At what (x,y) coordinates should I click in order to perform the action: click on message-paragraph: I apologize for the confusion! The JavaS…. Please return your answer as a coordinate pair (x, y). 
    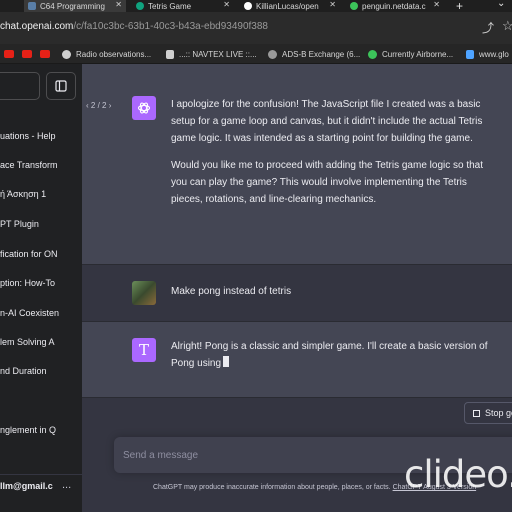
    Looking at the image, I should click on (327, 121).